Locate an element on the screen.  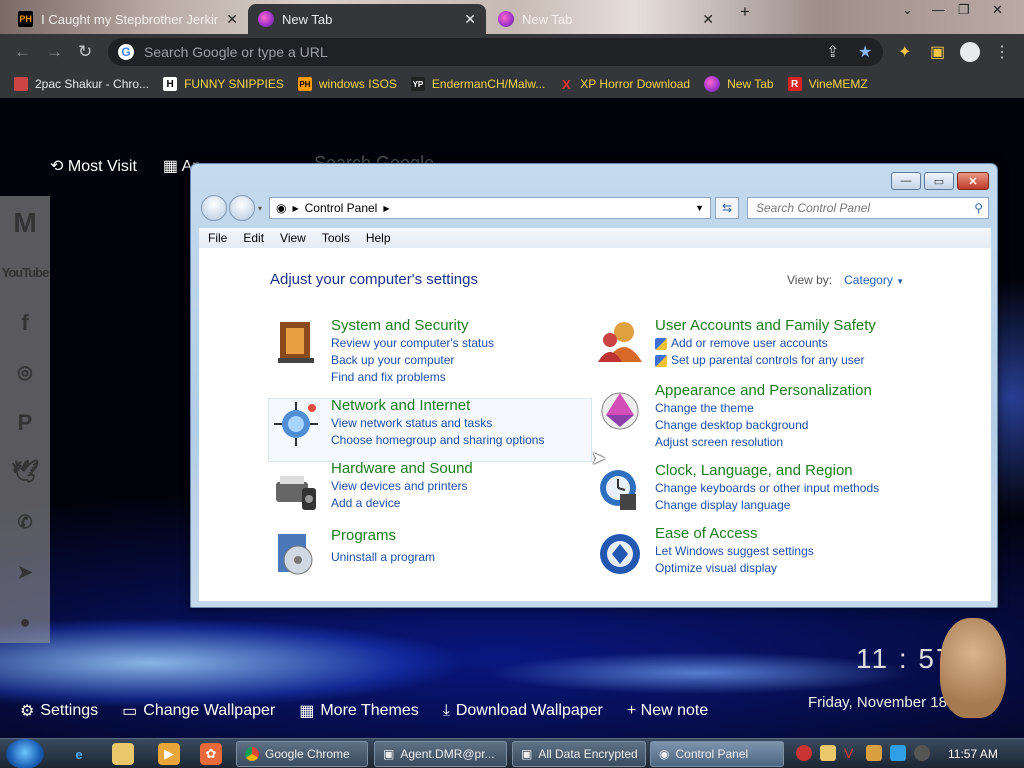
facebook-icon: f is located at coordinates (25, 323).